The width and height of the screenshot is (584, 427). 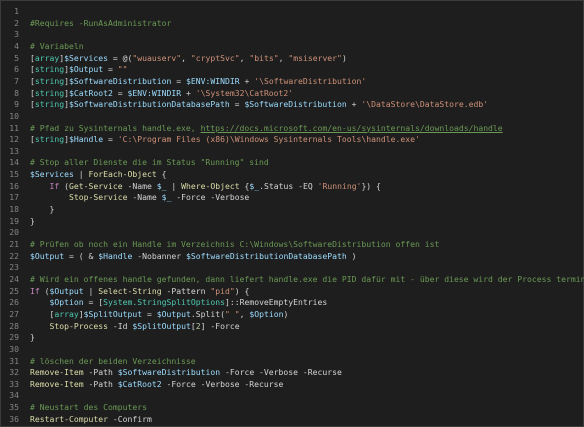 What do you see at coordinates (159, 255) in the screenshot?
I see `code-token: -Nobanner` at bounding box center [159, 255].